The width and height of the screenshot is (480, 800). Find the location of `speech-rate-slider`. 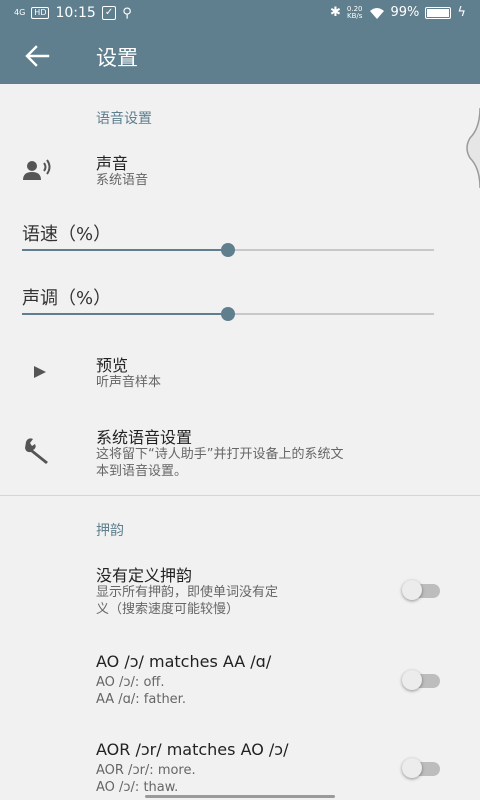

speech-rate-slider is located at coordinates (228, 250).